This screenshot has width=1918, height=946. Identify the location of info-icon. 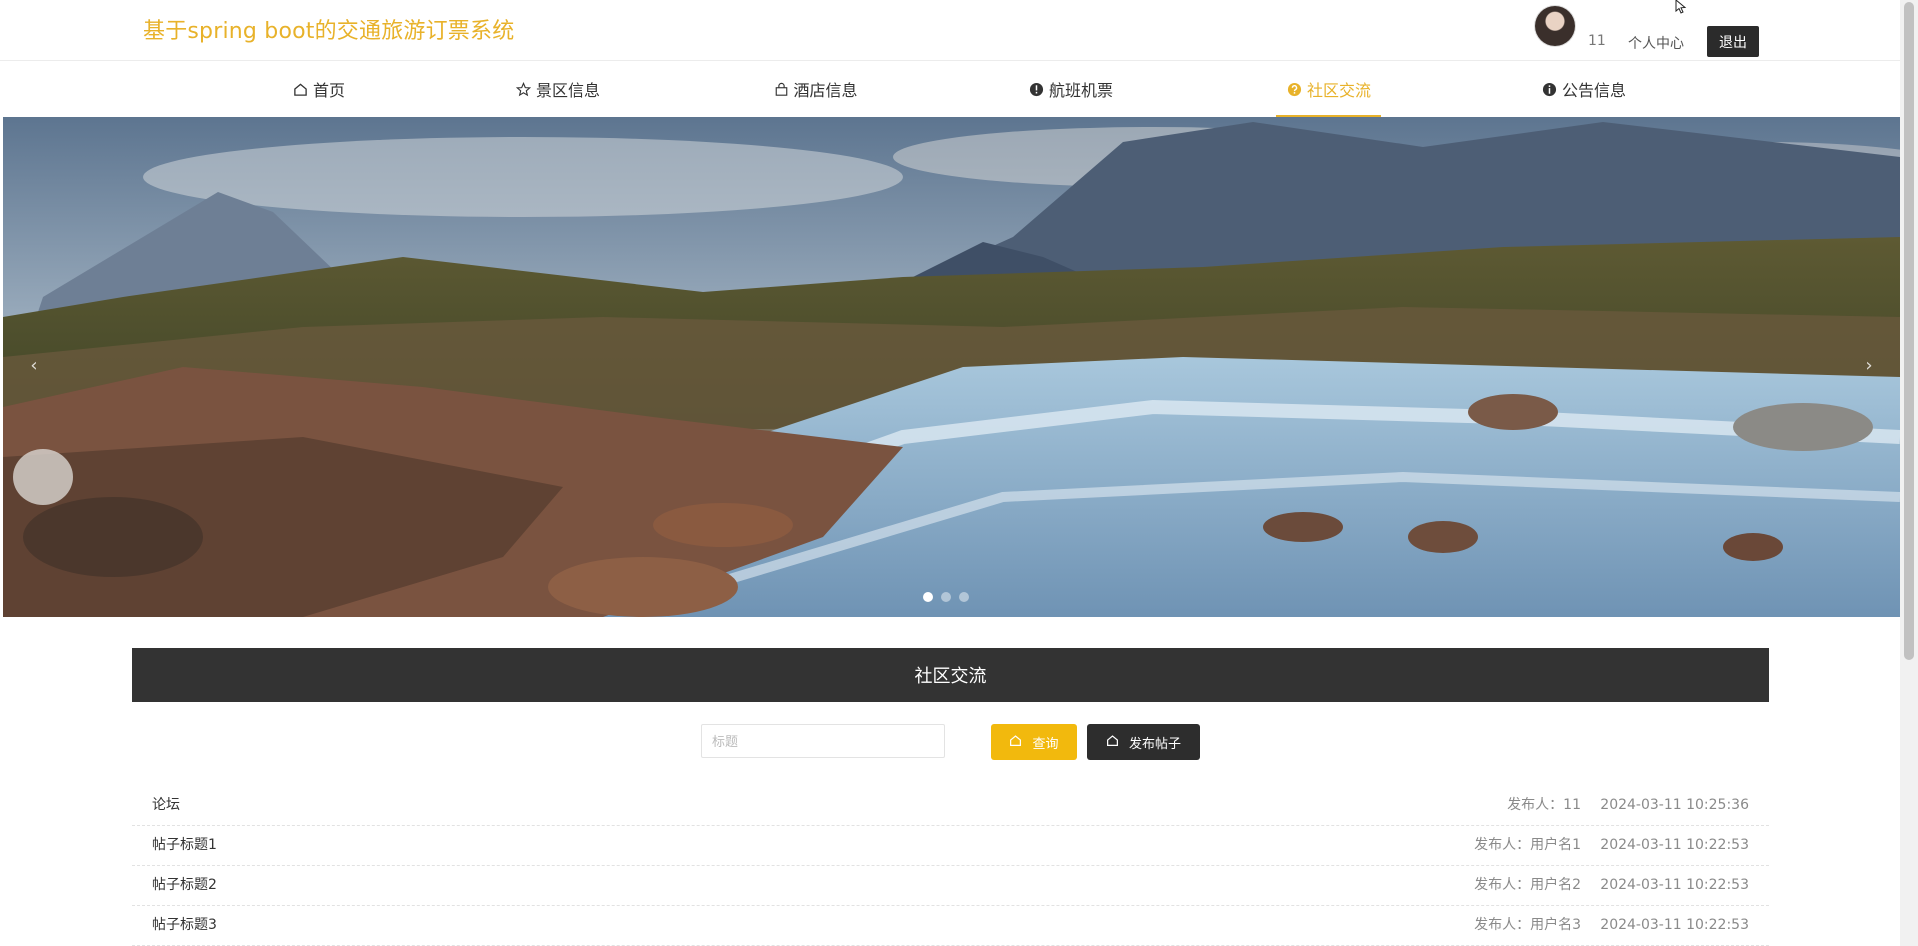
(1549, 89).